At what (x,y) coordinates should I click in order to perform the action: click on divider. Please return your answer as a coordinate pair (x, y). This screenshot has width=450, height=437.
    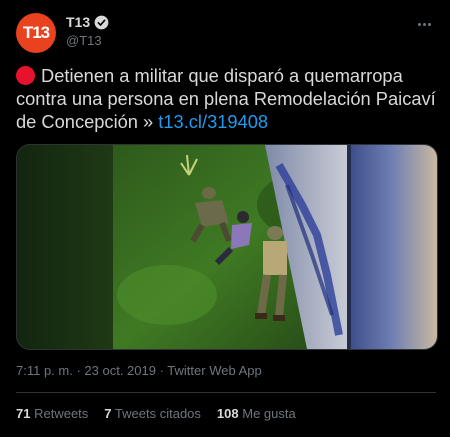
    Looking at the image, I should click on (226, 392).